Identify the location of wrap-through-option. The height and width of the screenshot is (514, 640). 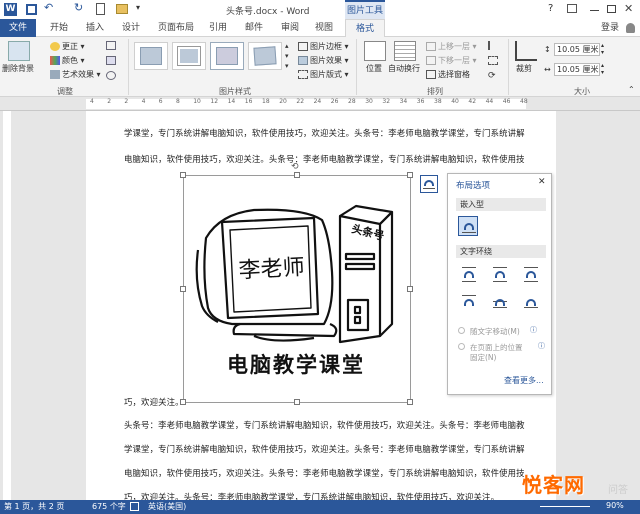
(530, 274).